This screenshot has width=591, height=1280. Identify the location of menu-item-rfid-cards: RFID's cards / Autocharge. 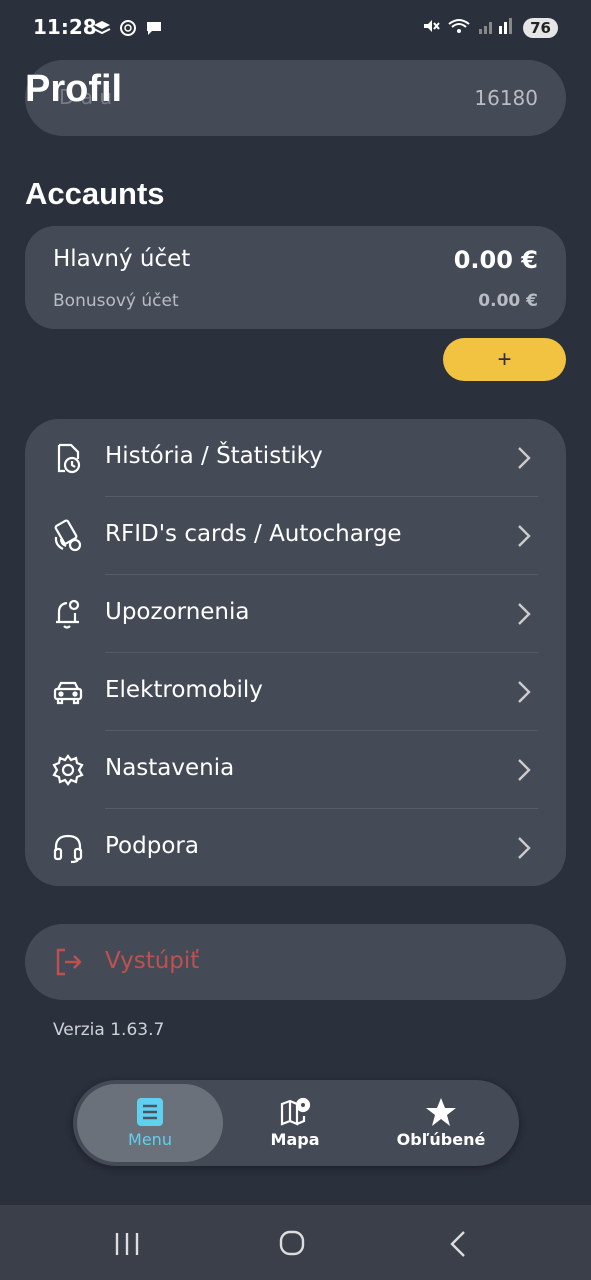
(295, 536).